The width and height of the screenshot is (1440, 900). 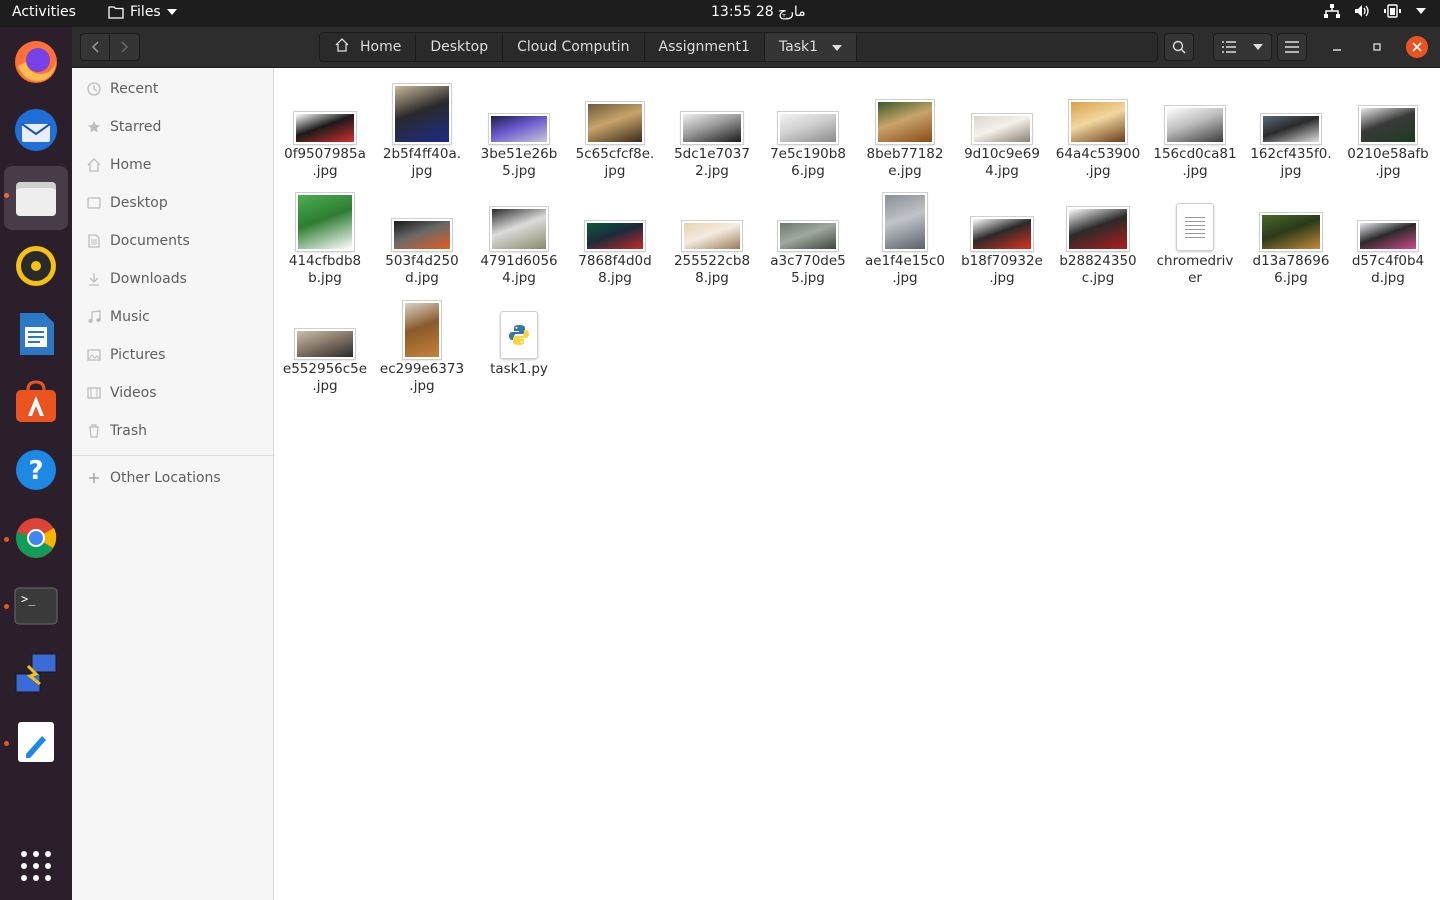 What do you see at coordinates (172, 279) in the screenshot?
I see `sidebar-item-downloads: Downloads` at bounding box center [172, 279].